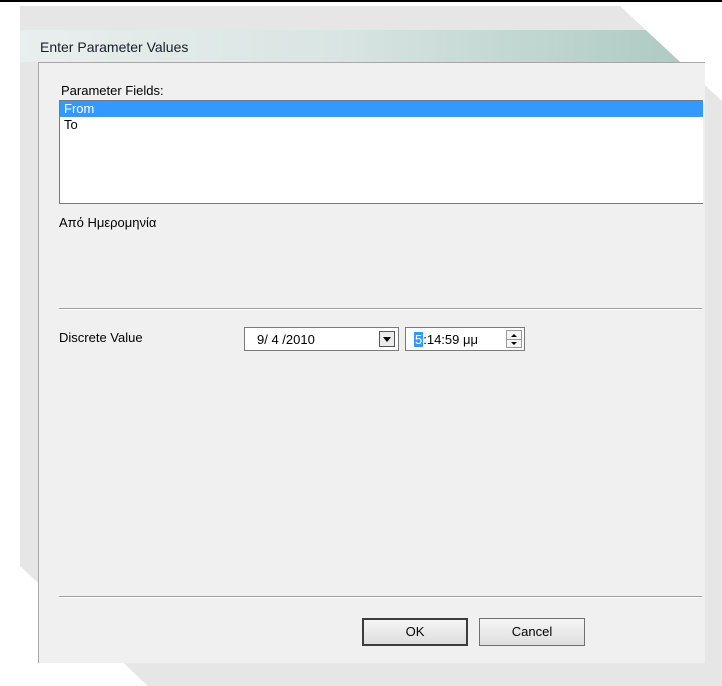 This screenshot has height=686, width=722. What do you see at coordinates (450, 339) in the screenshot?
I see `time-rest-segment: :14:59 μμ` at bounding box center [450, 339].